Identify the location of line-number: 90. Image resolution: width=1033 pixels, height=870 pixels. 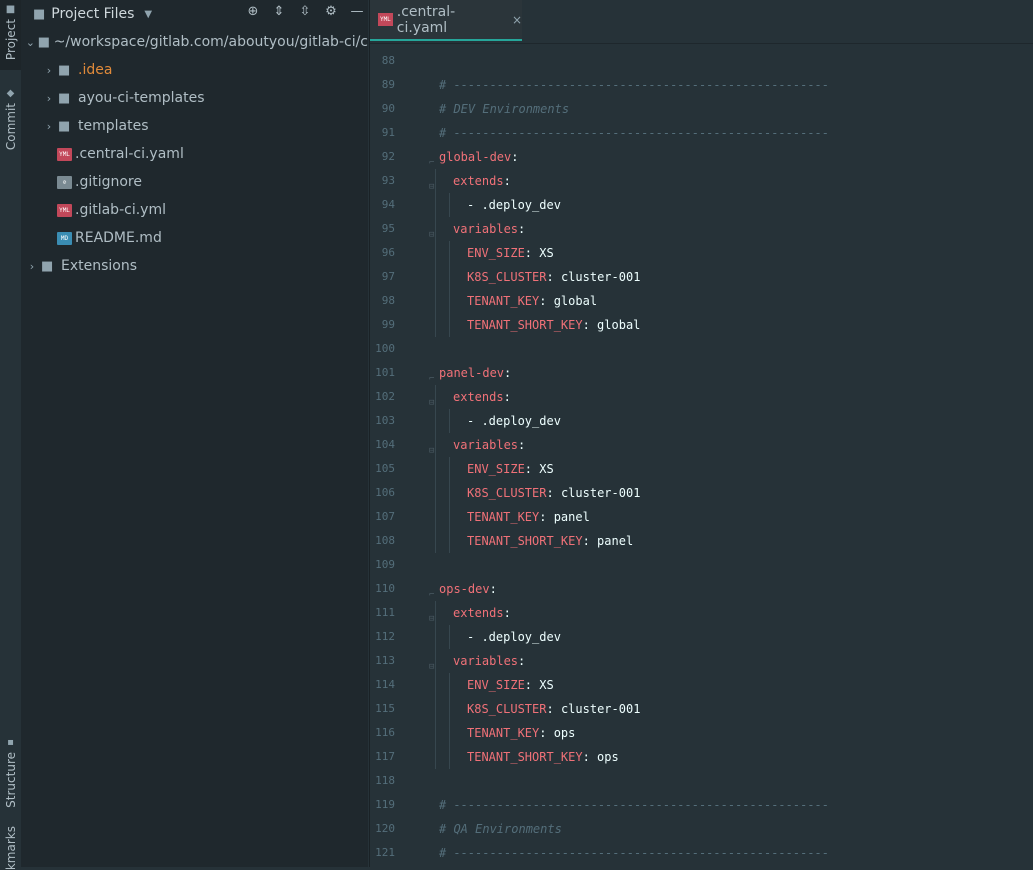
(388, 108).